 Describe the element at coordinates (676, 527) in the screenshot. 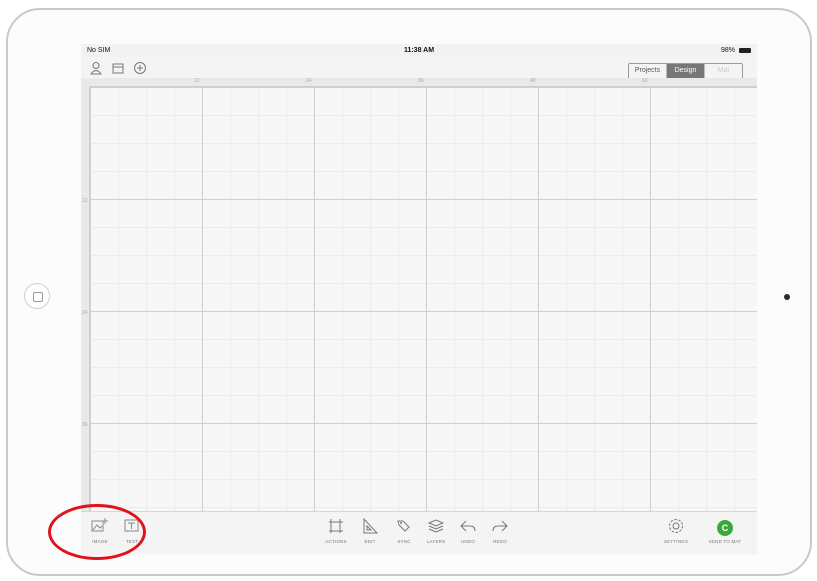

I see `gear-icon` at that location.